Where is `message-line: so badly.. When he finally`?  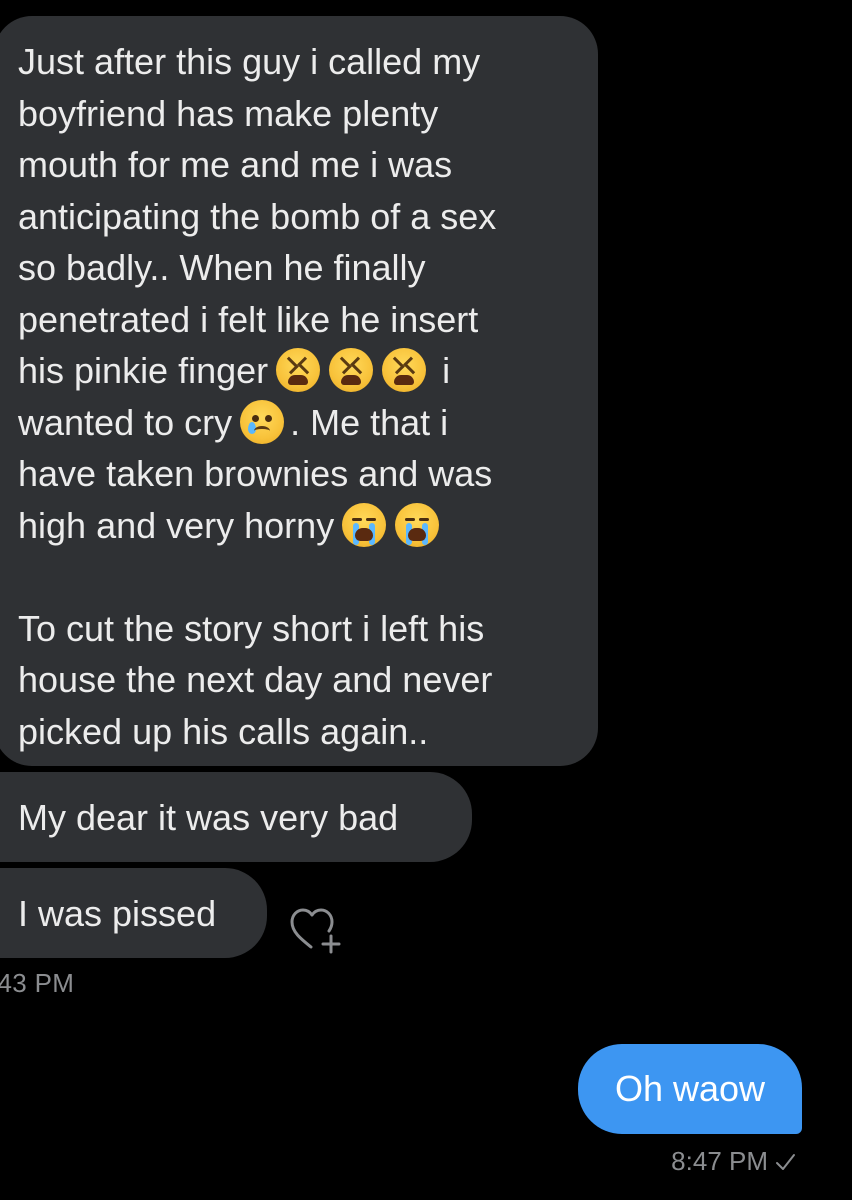
message-line: so badly.. When he finally is located at coordinates (222, 267).